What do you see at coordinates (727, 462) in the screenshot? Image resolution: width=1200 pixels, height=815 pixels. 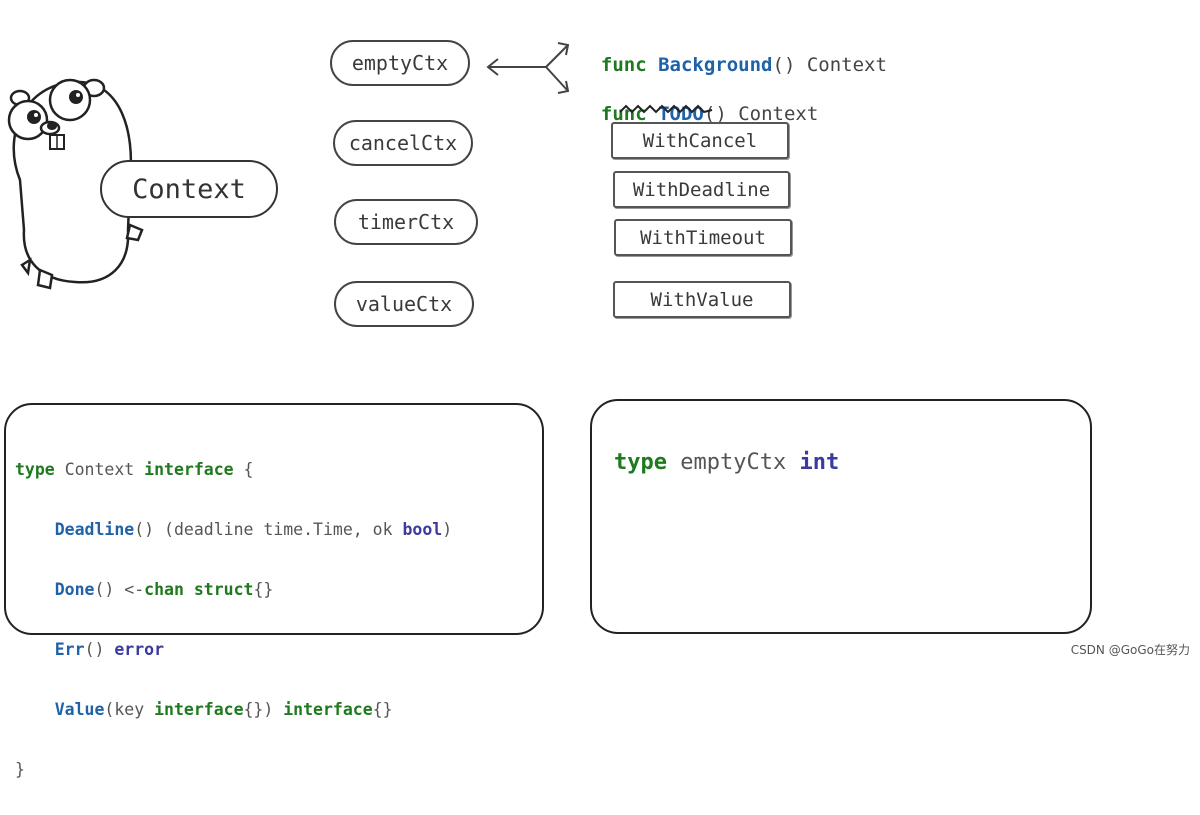 I see `emptyctx-code: type emptyCtx int` at bounding box center [727, 462].